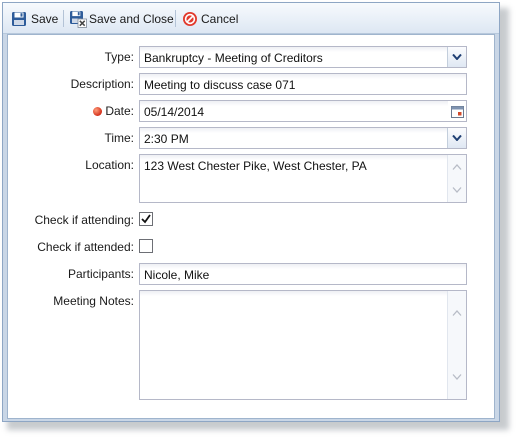 The width and height of the screenshot is (516, 440). Describe the element at coordinates (146, 246) in the screenshot. I see `attended-checkbox` at that location.